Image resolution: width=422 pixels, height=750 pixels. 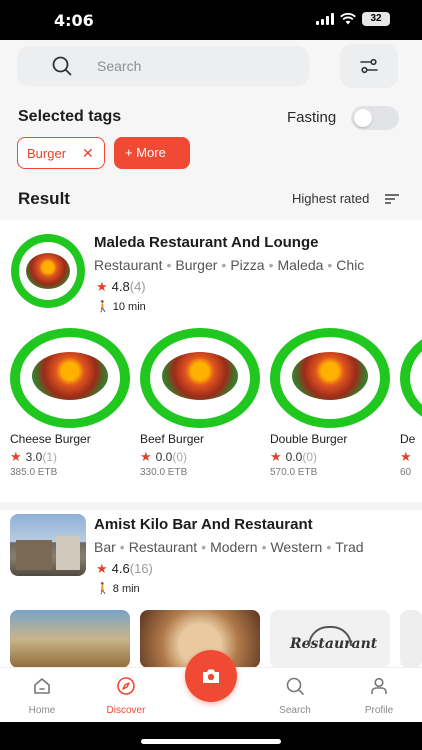 I want to click on more-tags-label: + More, so click(x=145, y=152).